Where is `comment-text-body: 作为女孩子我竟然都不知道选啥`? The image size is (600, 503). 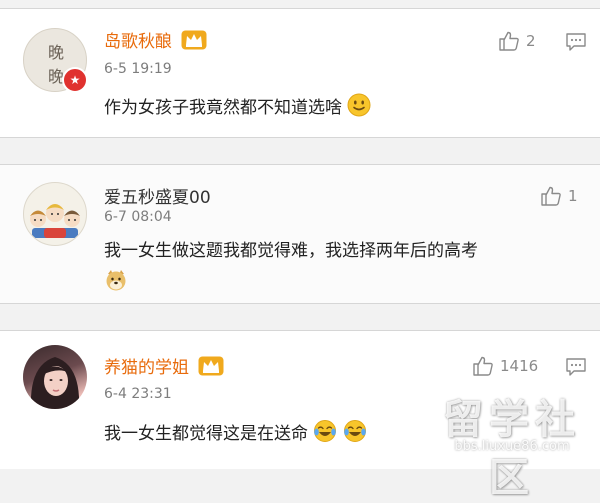 comment-text-body: 作为女孩子我竟然都不知道选啥 is located at coordinates (223, 108).